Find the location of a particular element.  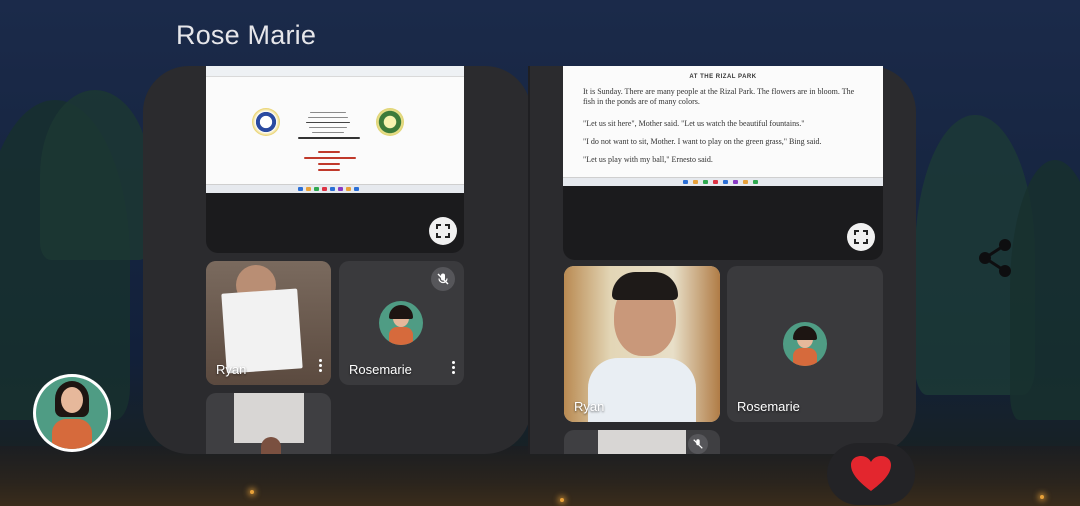

heart-icon is located at coordinates (871, 473).